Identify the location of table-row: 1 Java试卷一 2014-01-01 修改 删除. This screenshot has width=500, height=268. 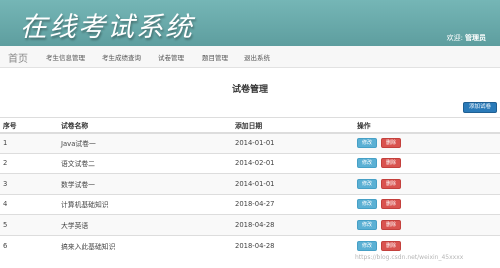
(250, 142).